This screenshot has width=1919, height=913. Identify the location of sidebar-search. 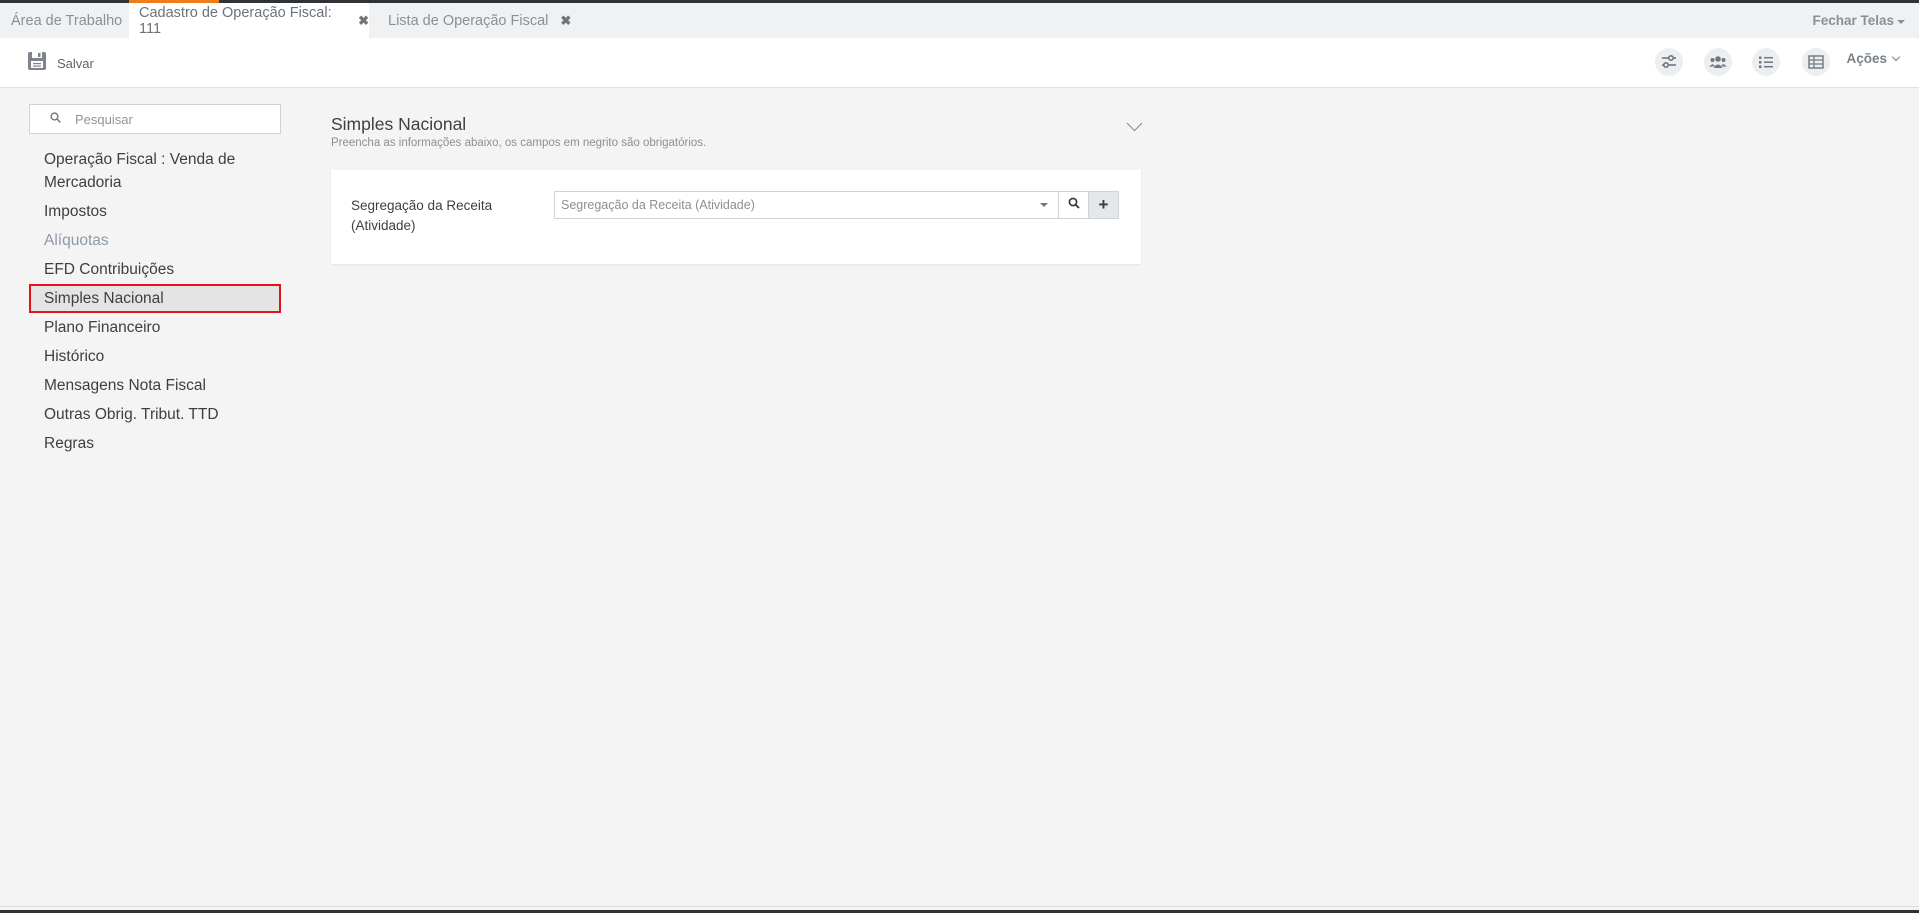
(155, 119).